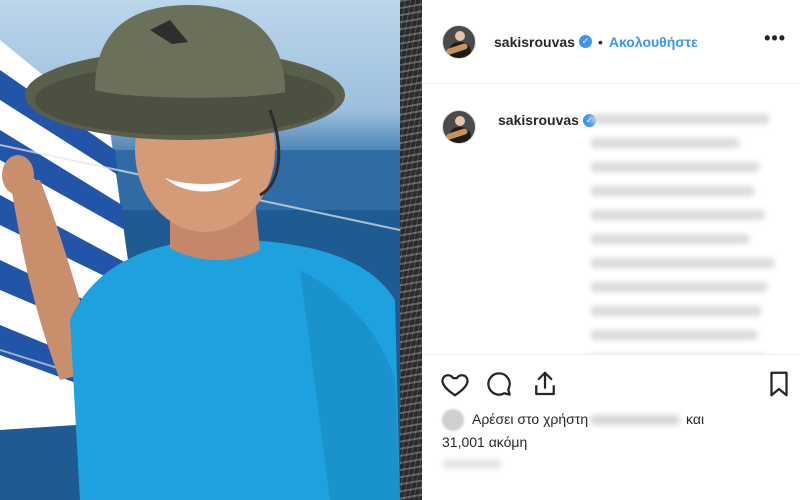 The width and height of the screenshot is (800, 500). Describe the element at coordinates (411, 250) in the screenshot. I see `photo-edge-strip` at that location.